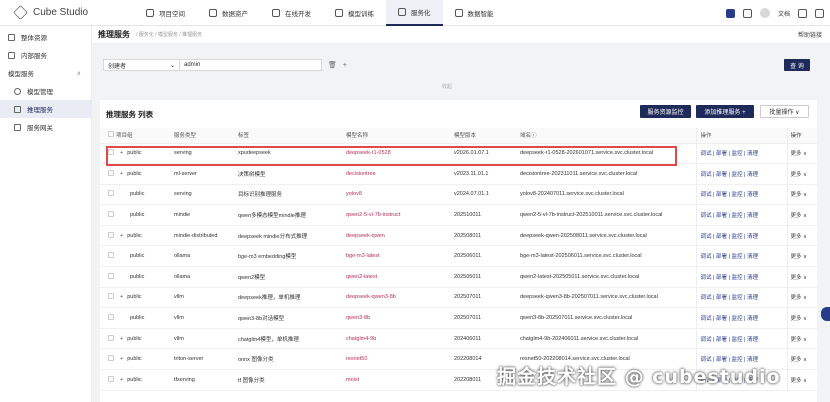  I want to click on cell-model: qwen3-8b, so click(400, 318).